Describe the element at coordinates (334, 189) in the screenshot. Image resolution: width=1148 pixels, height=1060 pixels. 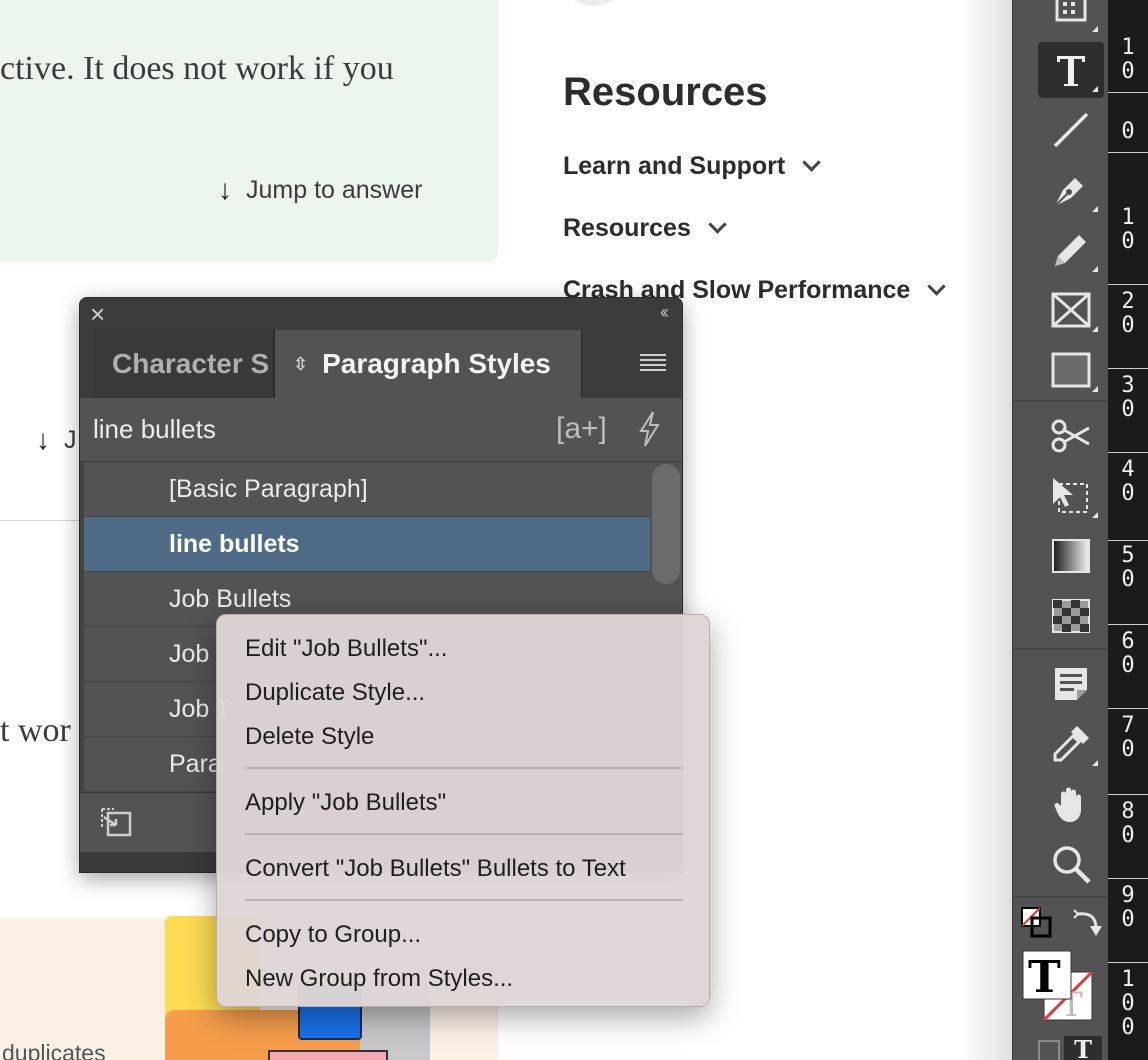
I see `jump-to-answer-label: Jump to answer` at that location.